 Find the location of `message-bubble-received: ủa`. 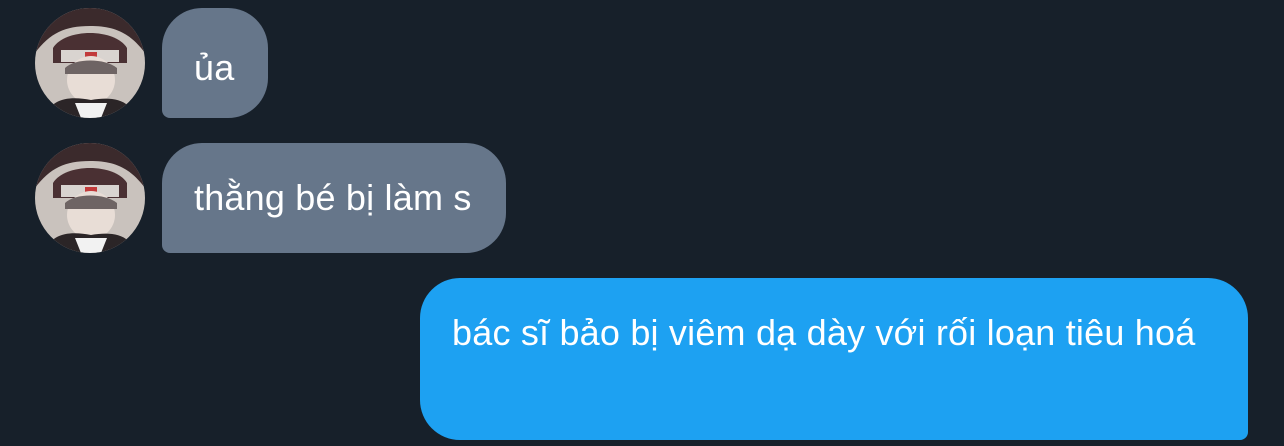

message-bubble-received: ủa is located at coordinates (215, 63).